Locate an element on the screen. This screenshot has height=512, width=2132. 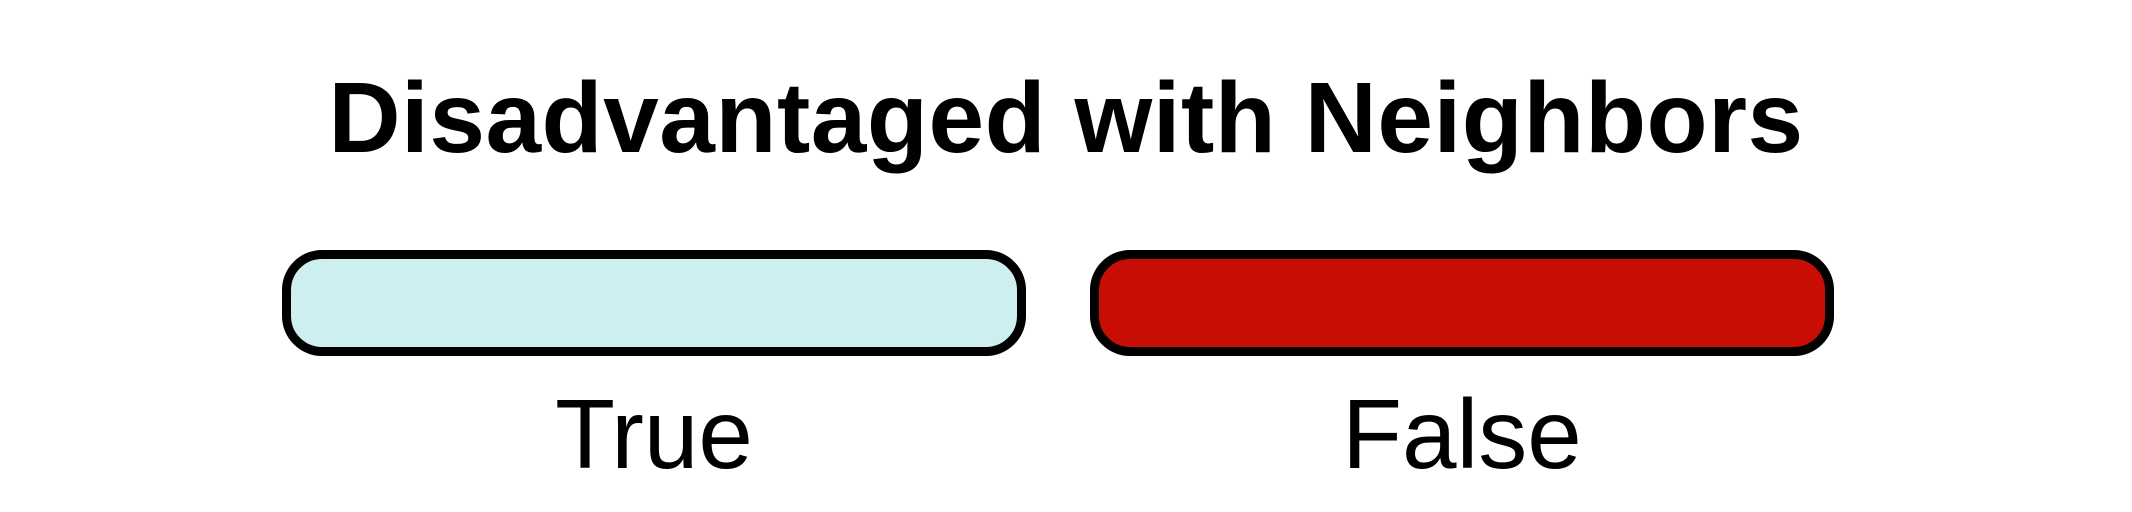
legend-swatch-false is located at coordinates (1462, 303).